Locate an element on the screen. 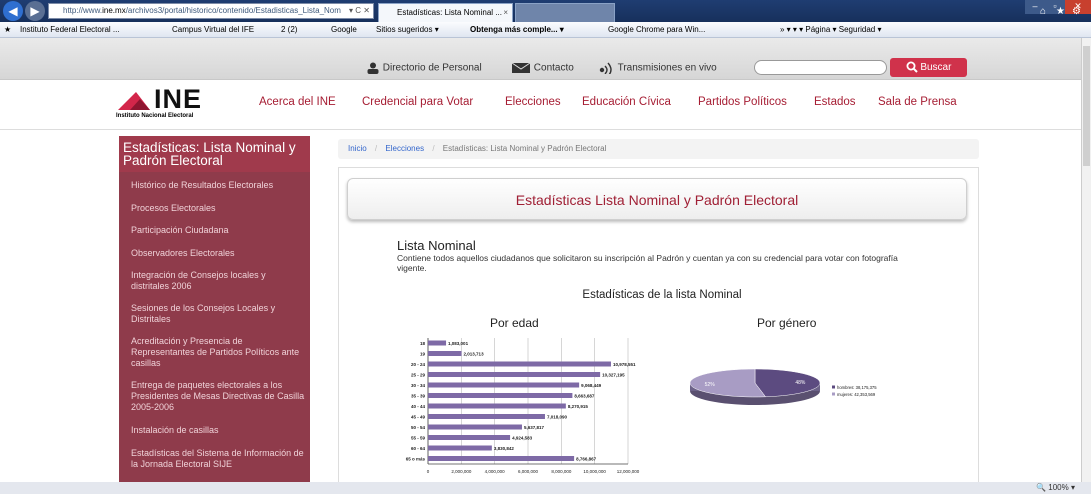 The height and width of the screenshot is (494, 1091). y-tick-label: 25 - 29 is located at coordinates (418, 375).